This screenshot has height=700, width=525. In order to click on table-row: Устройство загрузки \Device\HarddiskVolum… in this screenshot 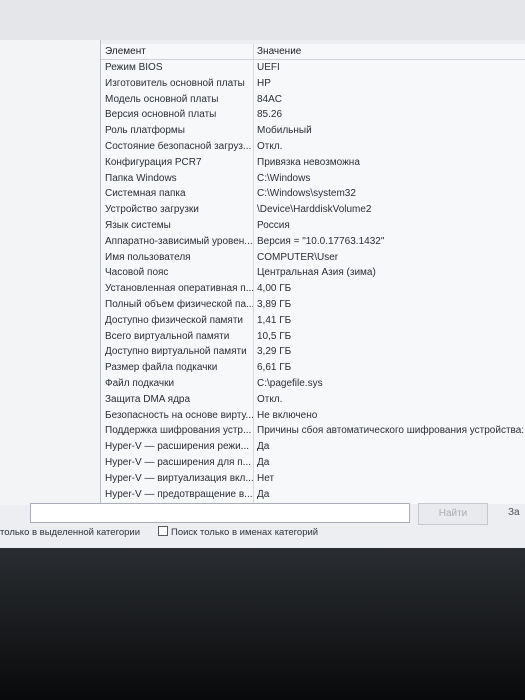, I will do `click(313, 210)`.